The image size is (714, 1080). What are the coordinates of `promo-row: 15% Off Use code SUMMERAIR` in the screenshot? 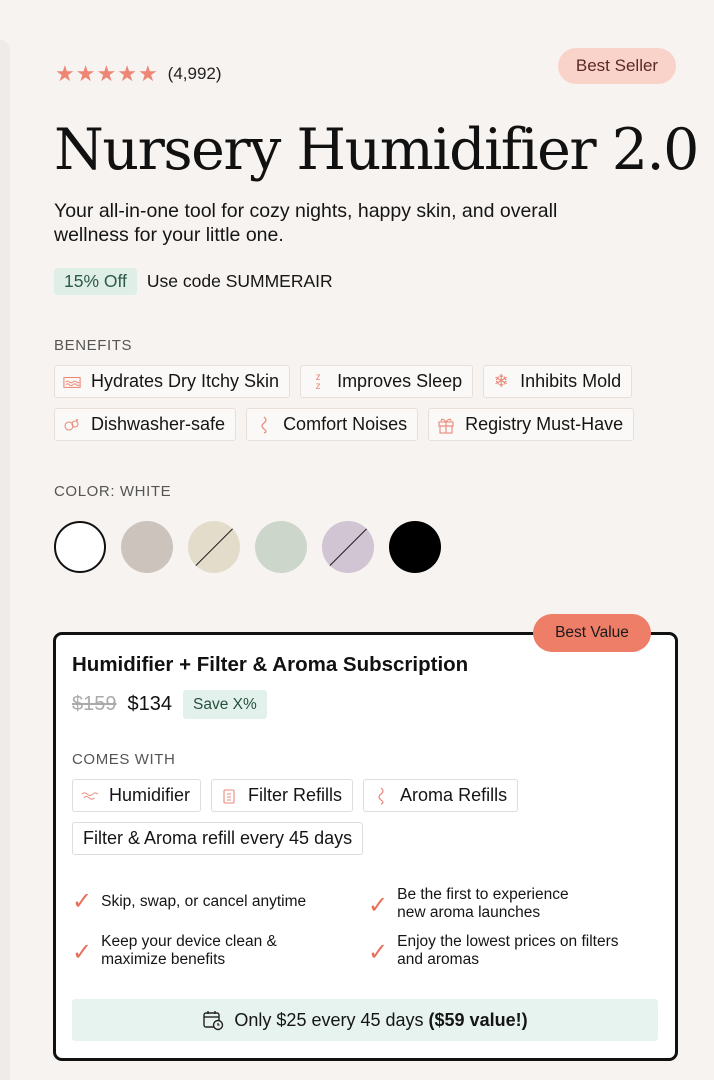 It's located at (193, 281).